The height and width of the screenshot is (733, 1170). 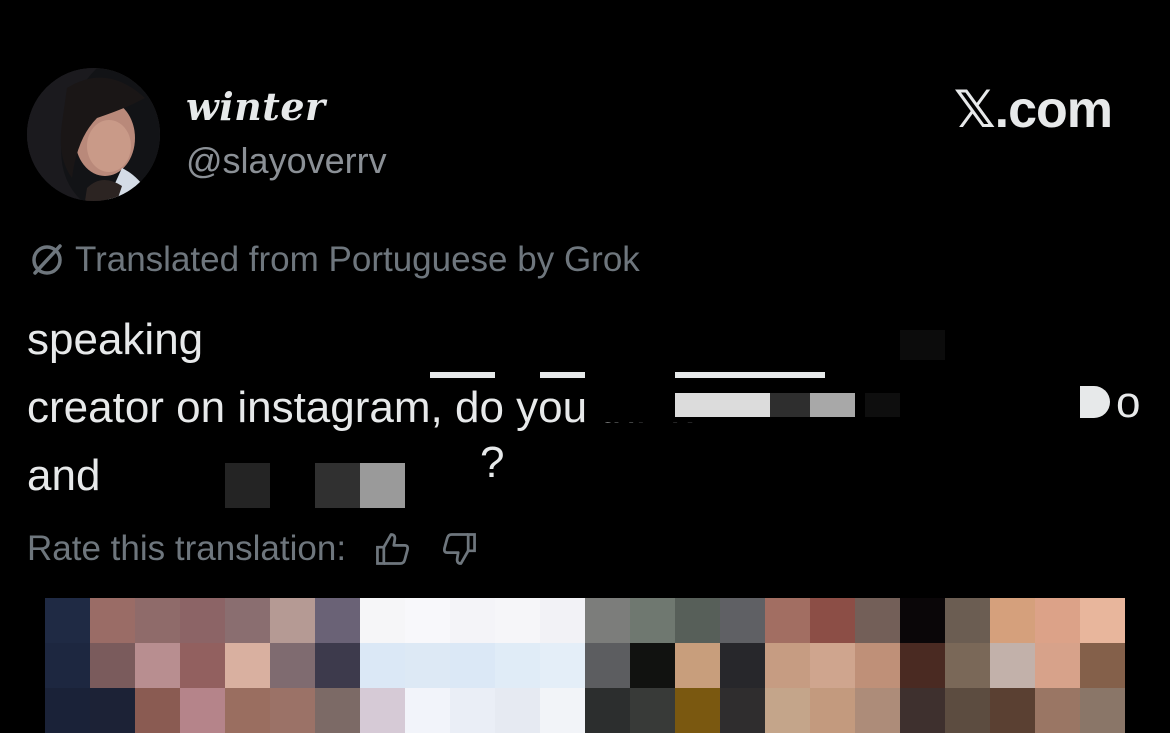 I want to click on rate-translation: Rate this translation:, so click(x=254, y=549).